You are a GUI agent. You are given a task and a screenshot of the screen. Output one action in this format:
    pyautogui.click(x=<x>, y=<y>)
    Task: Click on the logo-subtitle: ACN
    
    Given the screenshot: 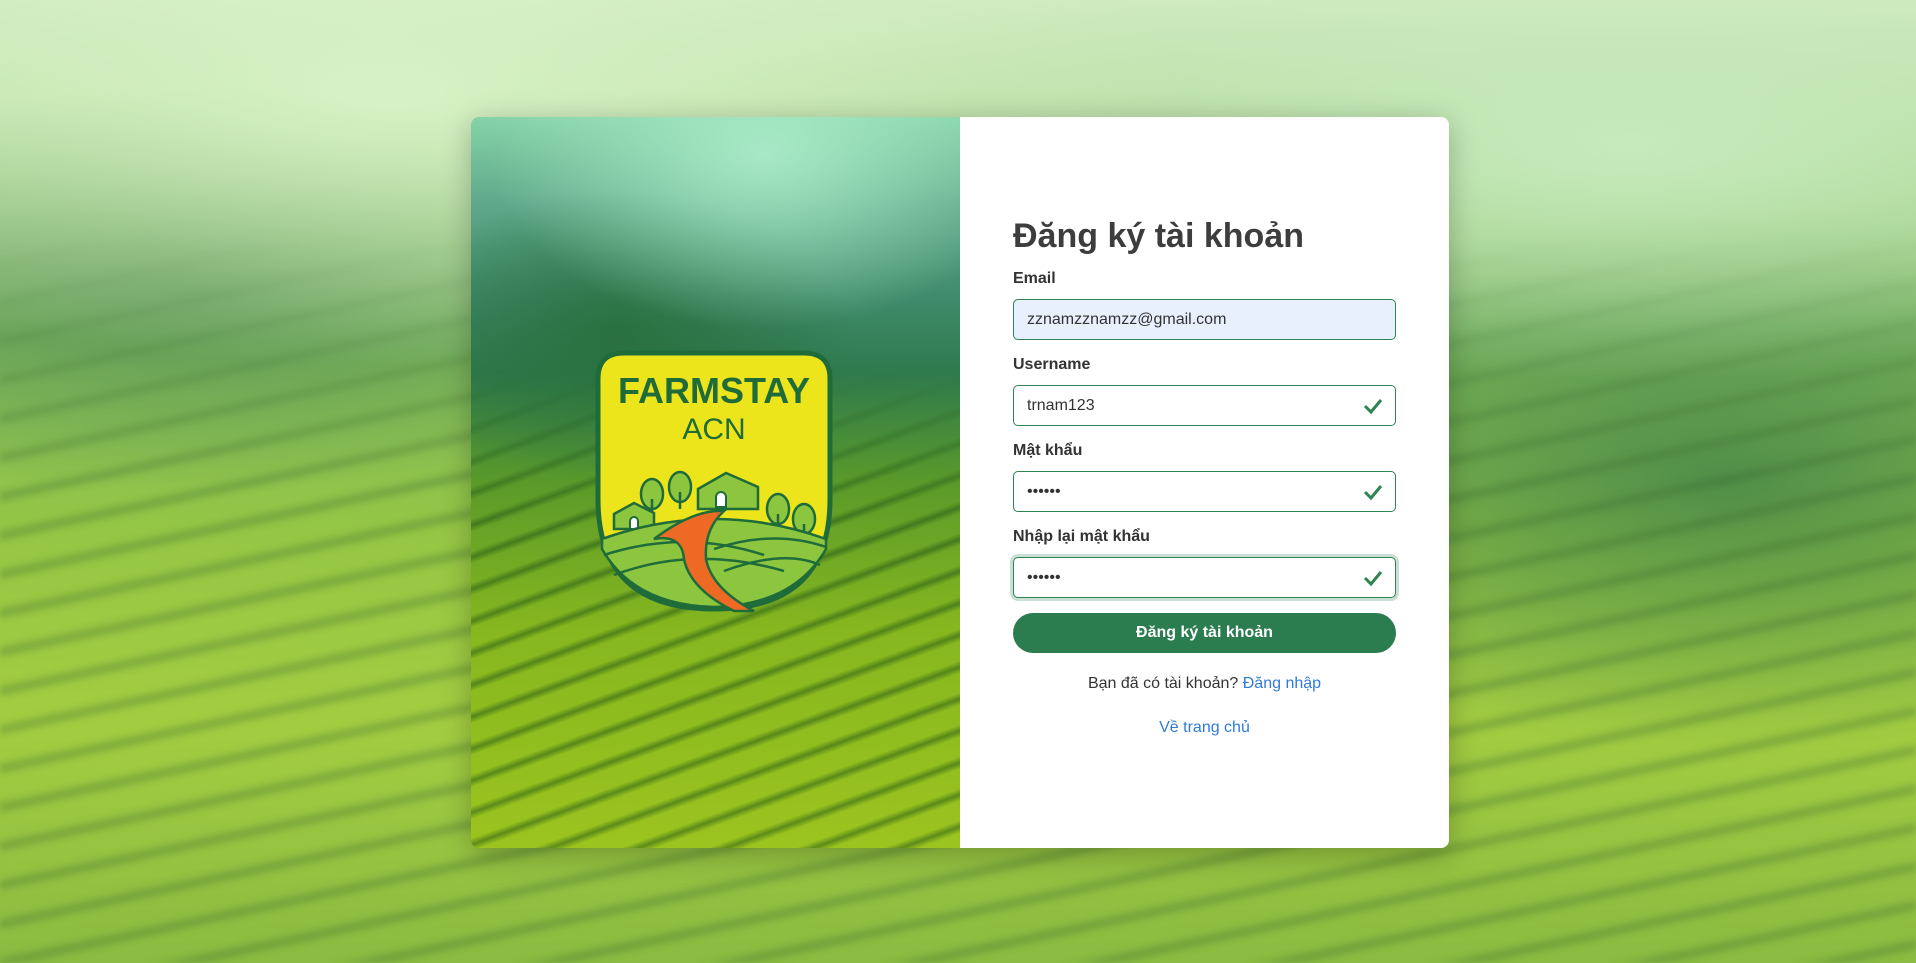 What is the action you would take?
    pyautogui.click(x=713, y=429)
    